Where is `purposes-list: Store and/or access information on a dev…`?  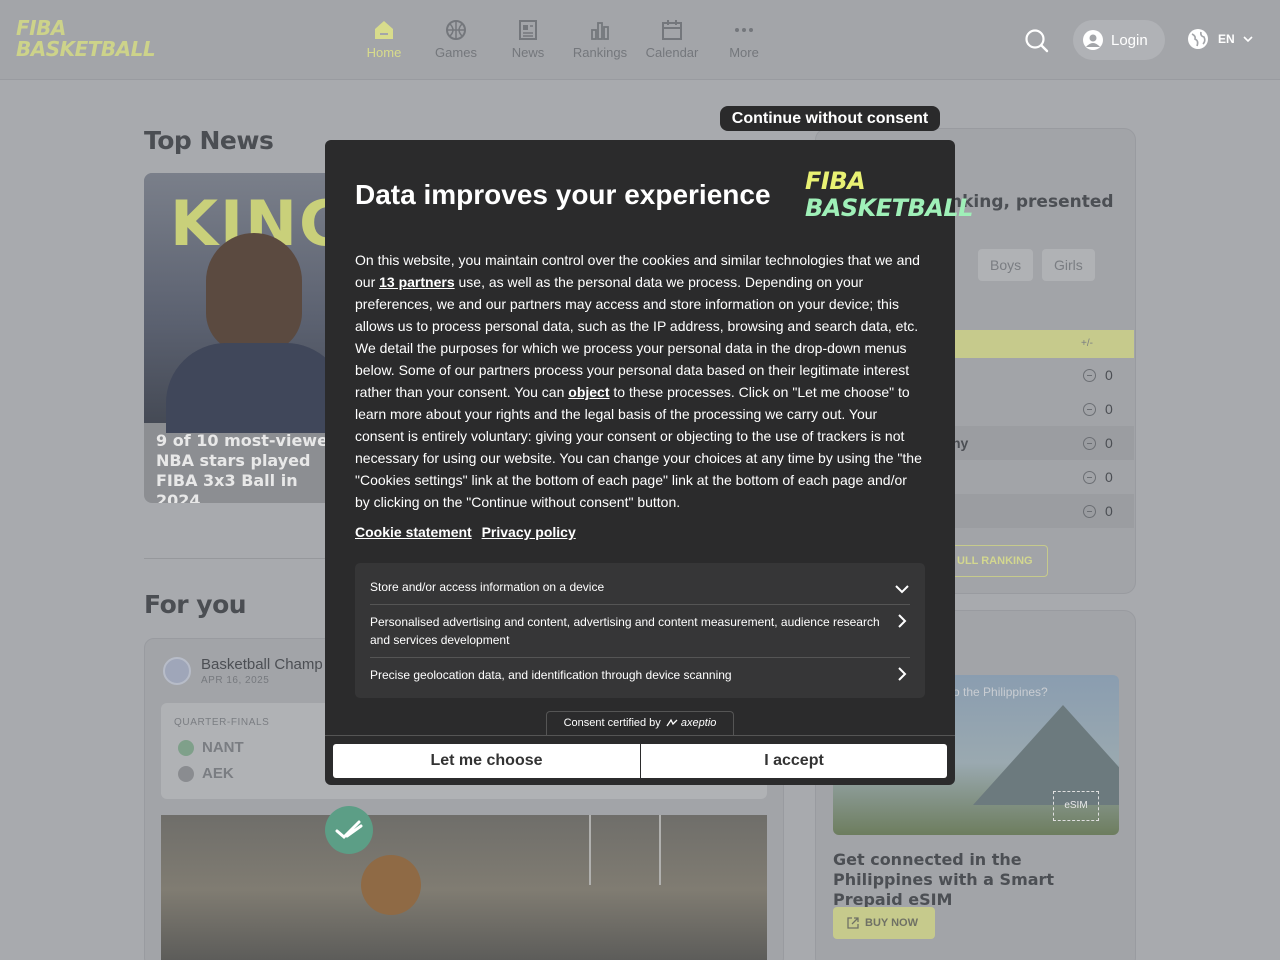 purposes-list: Store and/or access information on a dev… is located at coordinates (640, 630).